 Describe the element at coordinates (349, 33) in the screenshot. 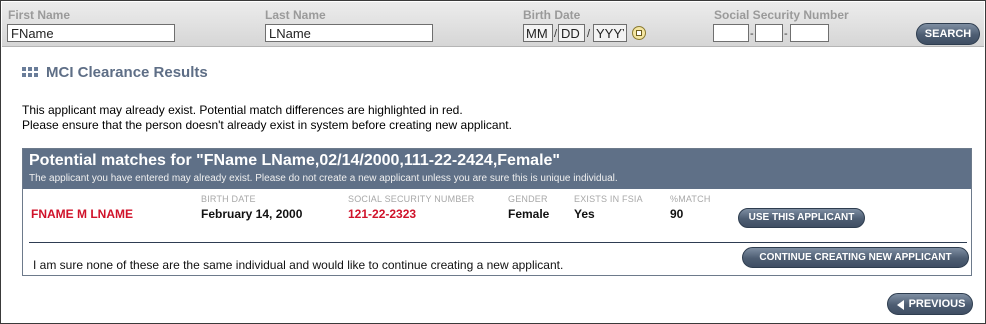

I see `last-name-input` at that location.